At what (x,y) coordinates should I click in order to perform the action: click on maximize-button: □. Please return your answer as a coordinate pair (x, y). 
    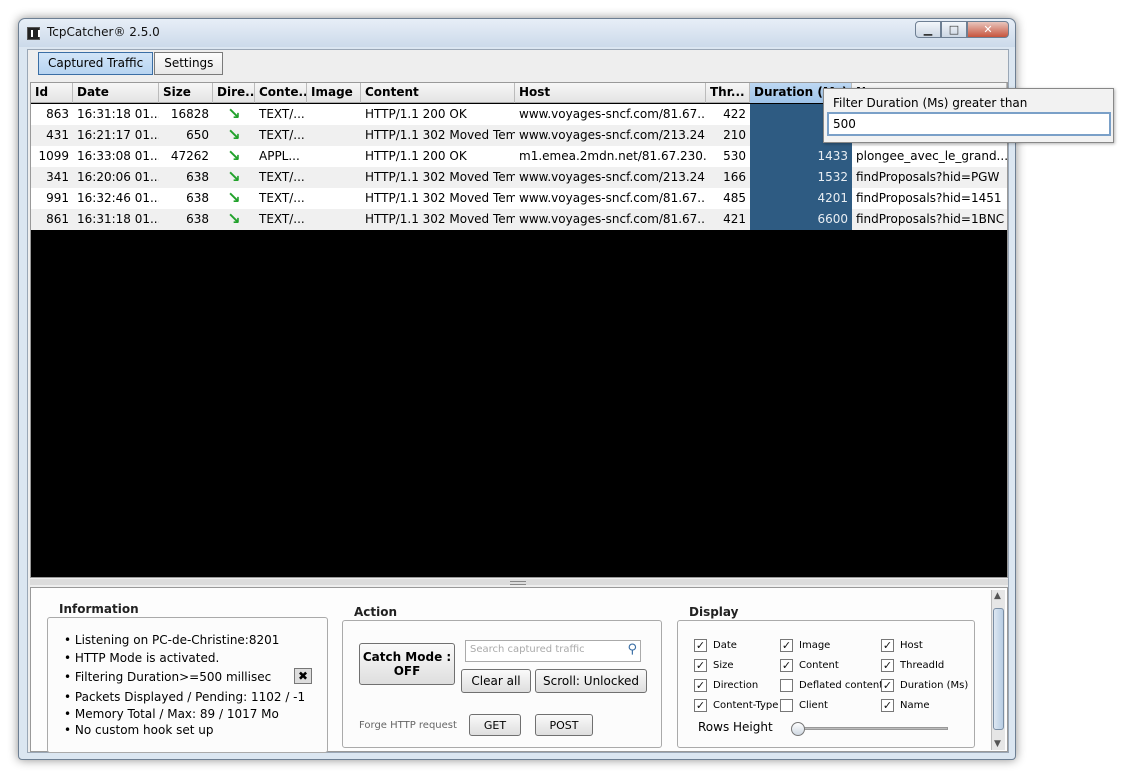
    Looking at the image, I should click on (954, 29).